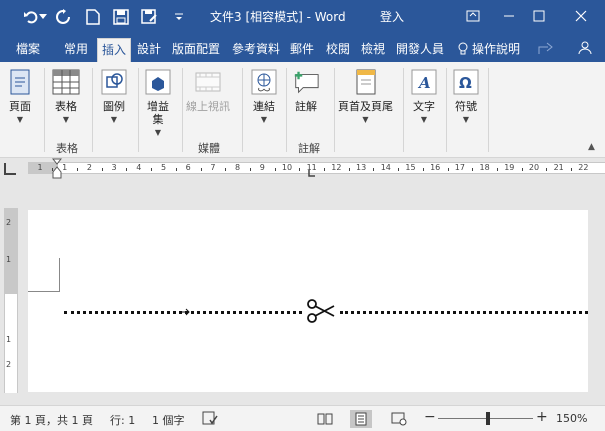 Image resolution: width=605 pixels, height=431 pixels. What do you see at coordinates (63, 17) in the screenshot?
I see `redo-icon` at bounding box center [63, 17].